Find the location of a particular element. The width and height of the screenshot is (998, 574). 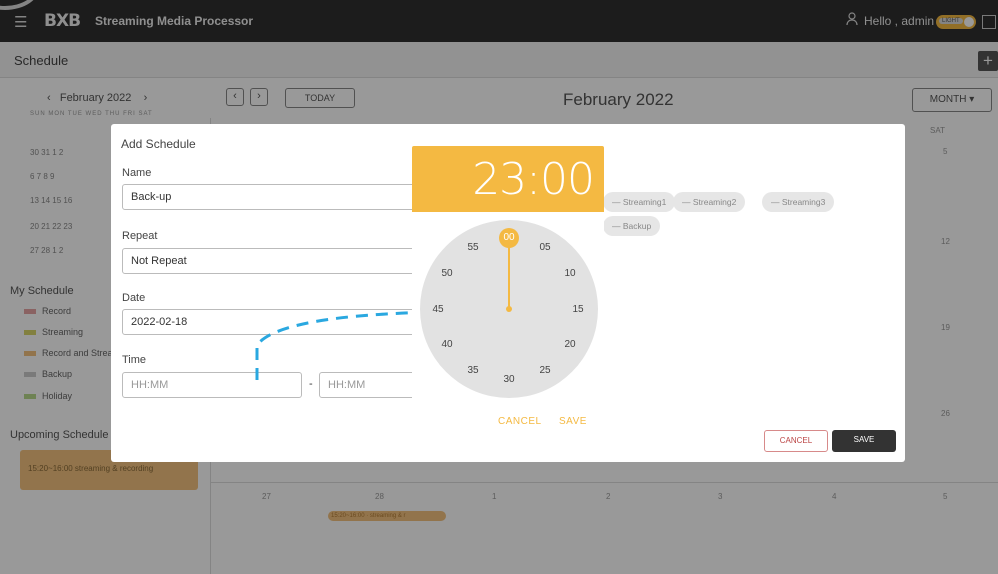

minute-00-selected: 00 is located at coordinates (509, 238).